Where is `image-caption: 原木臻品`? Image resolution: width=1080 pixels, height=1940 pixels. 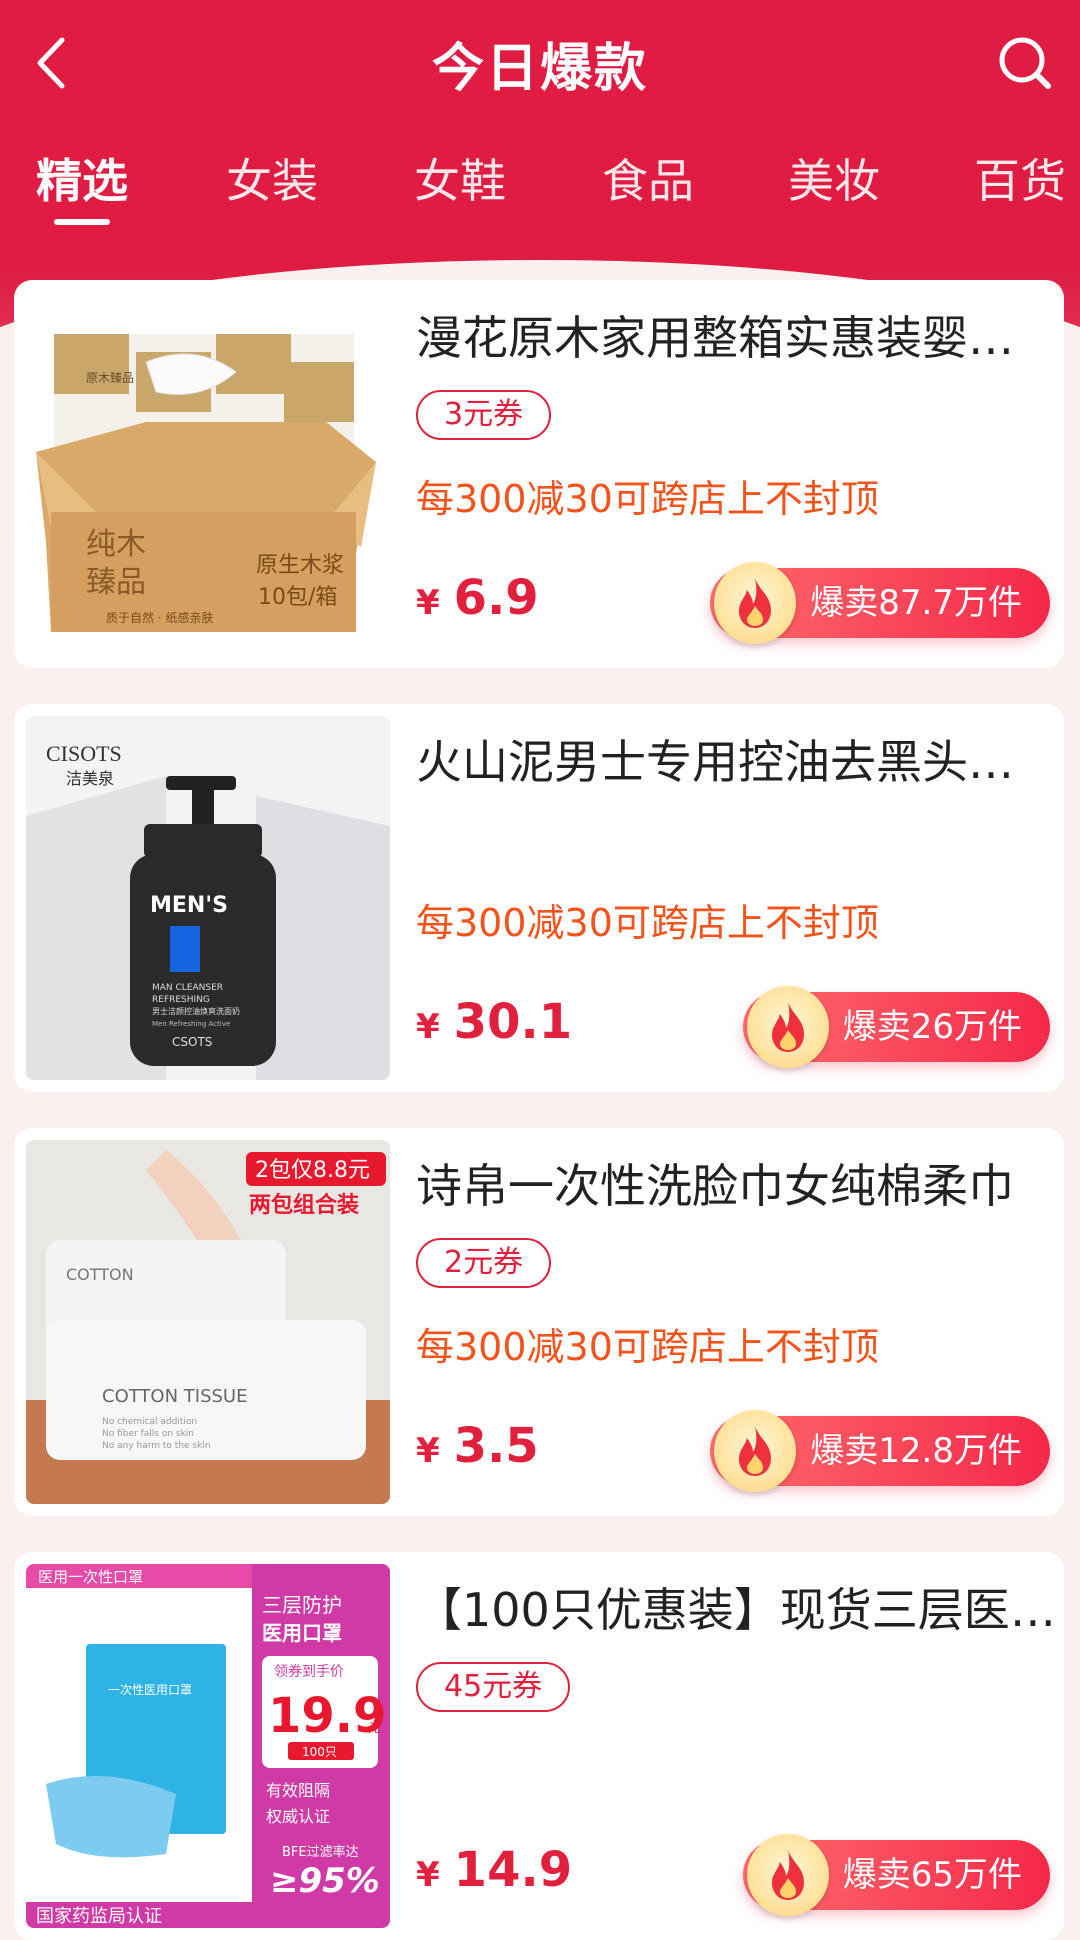 image-caption: 原木臻品 is located at coordinates (110, 378).